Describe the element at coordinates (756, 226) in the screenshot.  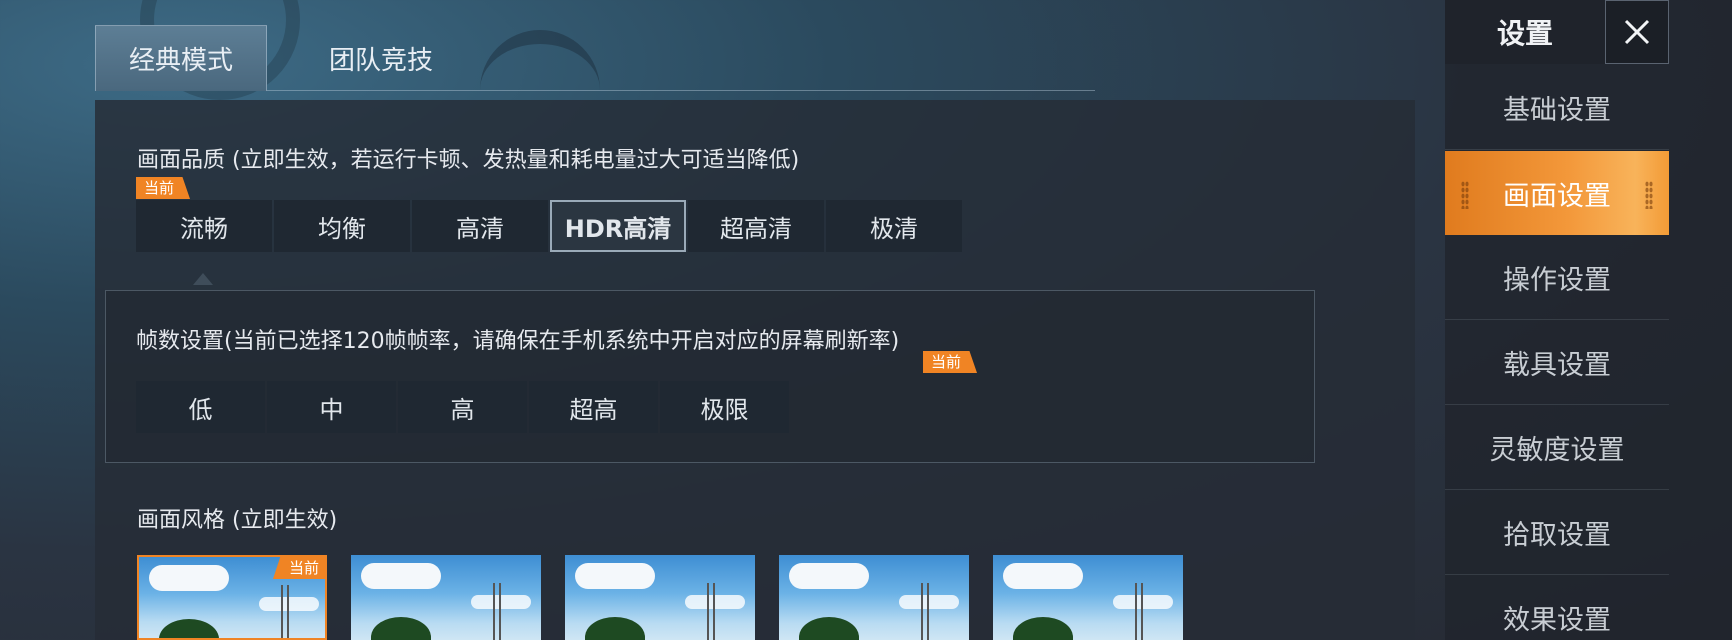
I see `quality-option-ultra-hd: 超高清` at that location.